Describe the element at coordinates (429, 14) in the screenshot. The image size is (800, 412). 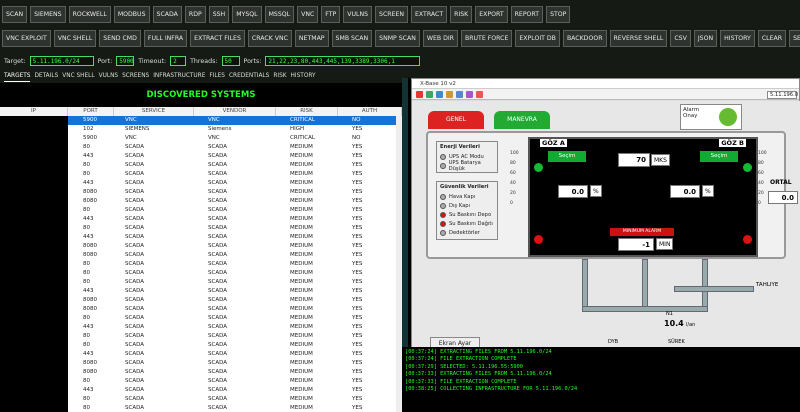
I see `tool-extract-button: EXTRACT` at that location.